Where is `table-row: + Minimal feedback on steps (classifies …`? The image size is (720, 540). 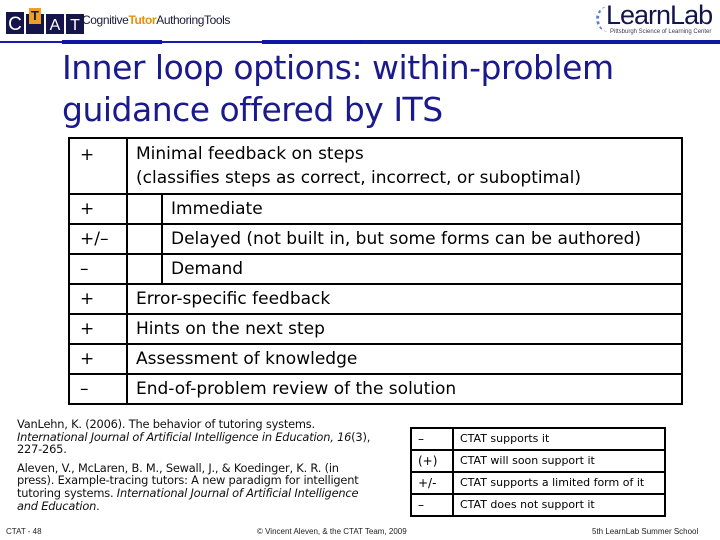
table-row: + Minimal feedback on steps (classifies … is located at coordinates (375, 166).